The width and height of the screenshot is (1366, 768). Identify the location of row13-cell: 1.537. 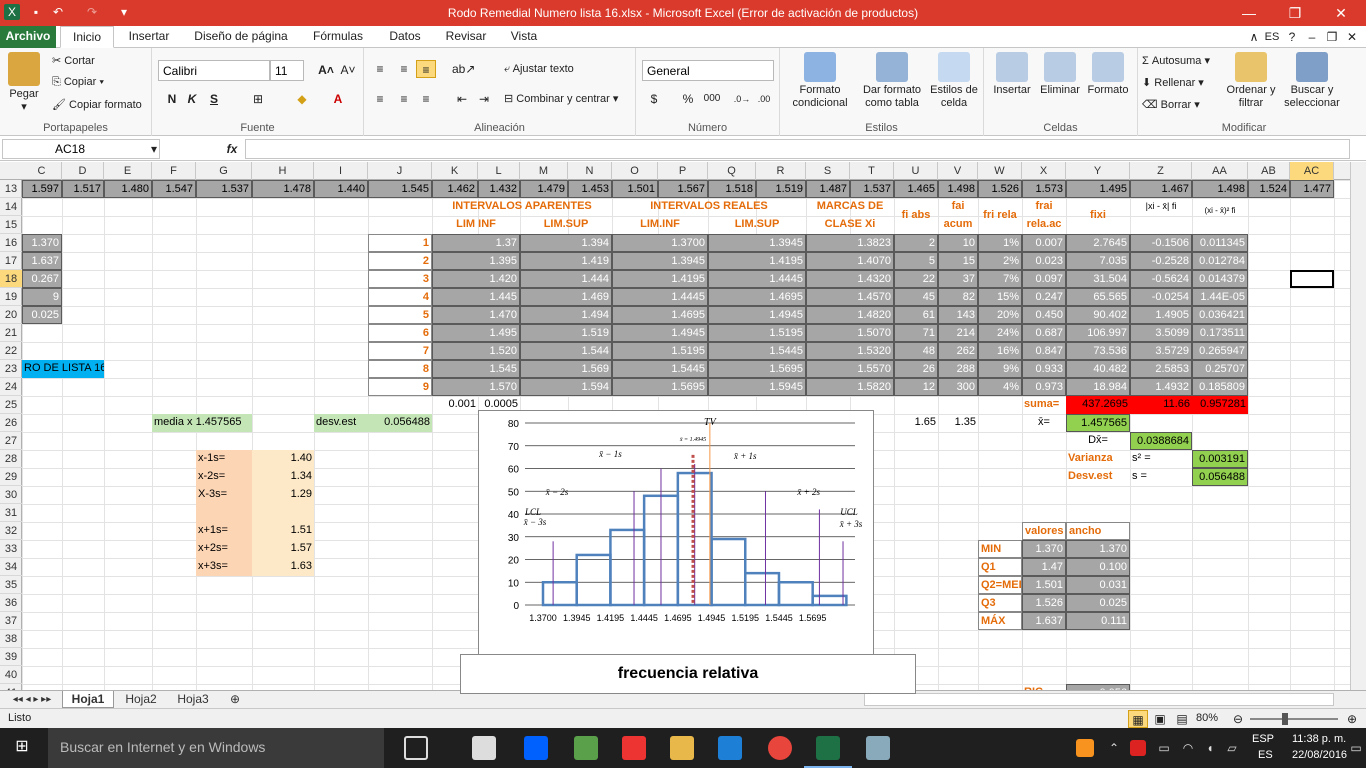
(872, 189).